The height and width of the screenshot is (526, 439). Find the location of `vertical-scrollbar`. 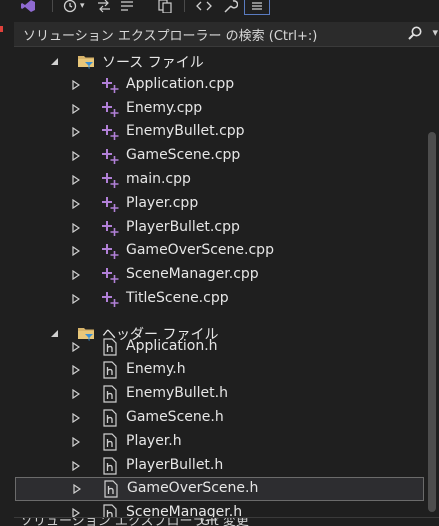

vertical-scrollbar is located at coordinates (432, 286).